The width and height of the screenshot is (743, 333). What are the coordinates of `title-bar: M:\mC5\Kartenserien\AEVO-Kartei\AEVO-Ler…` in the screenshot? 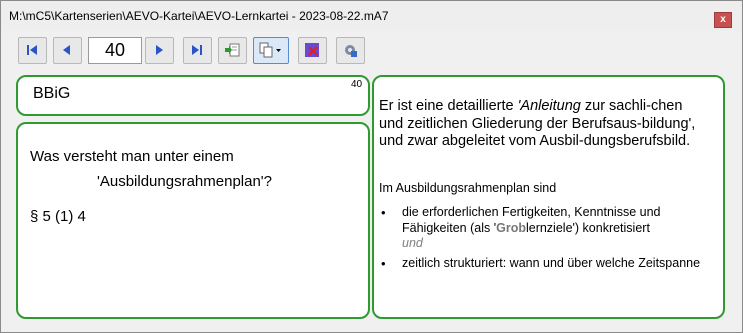 It's located at (371, 16).